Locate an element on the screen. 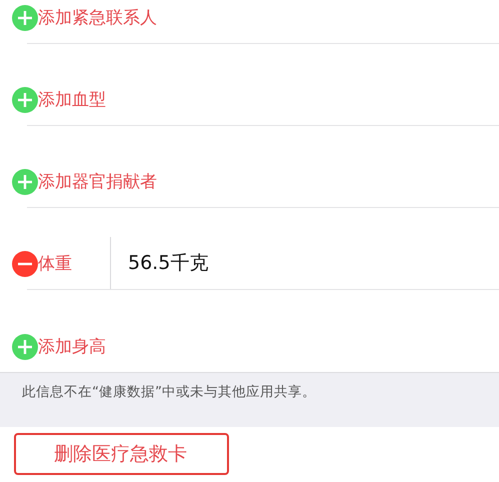 The width and height of the screenshot is (499, 482). remove-icon is located at coordinates (25, 264).